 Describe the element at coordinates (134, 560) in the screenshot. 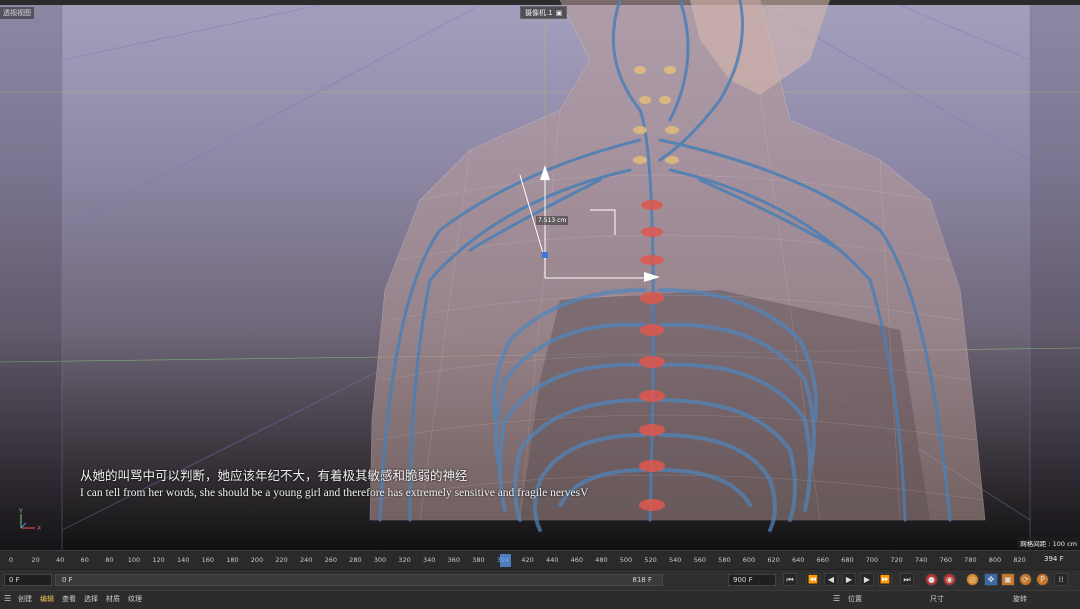

I see `timeline-tick-label: 100` at that location.